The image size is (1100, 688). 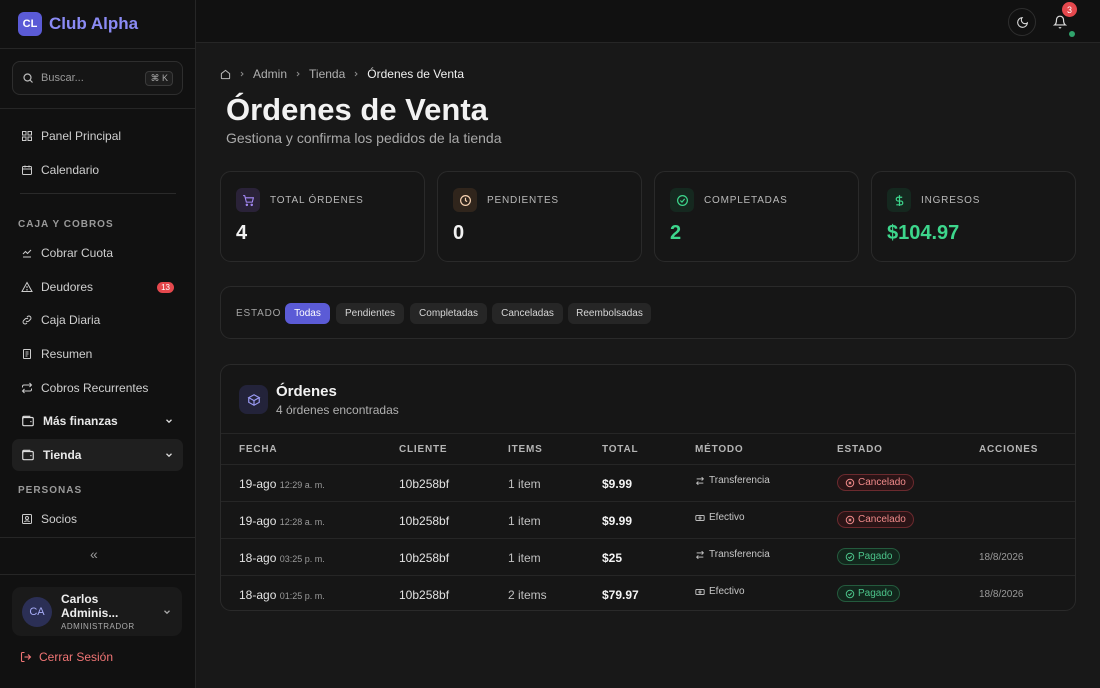 What do you see at coordinates (70, 170) in the screenshot?
I see `sidebar-item-label: Calendario` at bounding box center [70, 170].